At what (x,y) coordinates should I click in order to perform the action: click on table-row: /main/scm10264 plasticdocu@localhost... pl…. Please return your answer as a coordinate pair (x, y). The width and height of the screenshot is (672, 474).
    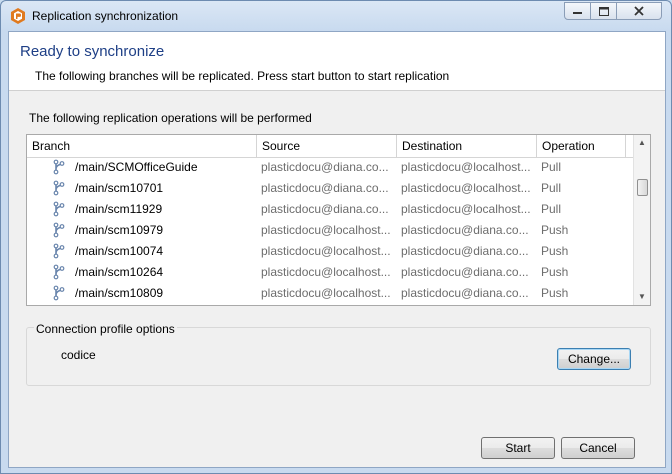
    Looking at the image, I should click on (330, 272).